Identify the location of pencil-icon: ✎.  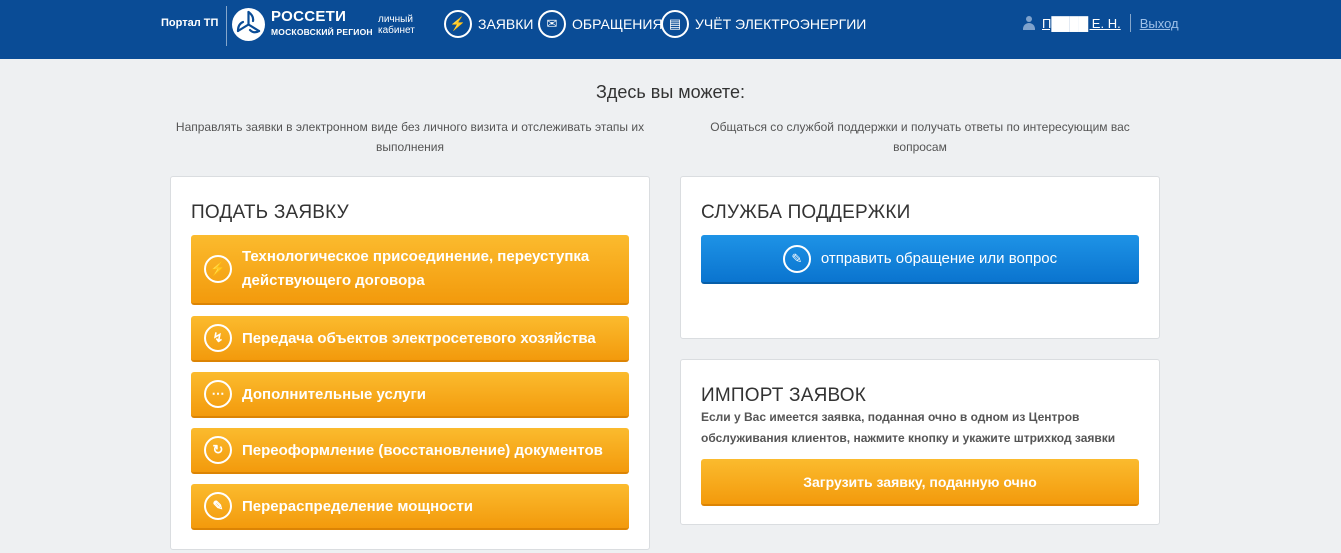
(796, 258).